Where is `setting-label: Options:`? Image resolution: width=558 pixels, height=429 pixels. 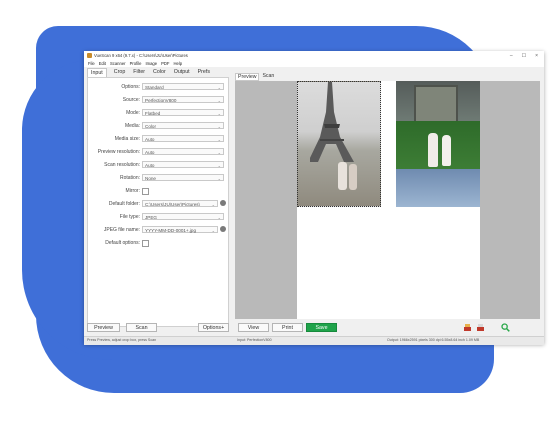 setting-label: Options: is located at coordinates (130, 86).